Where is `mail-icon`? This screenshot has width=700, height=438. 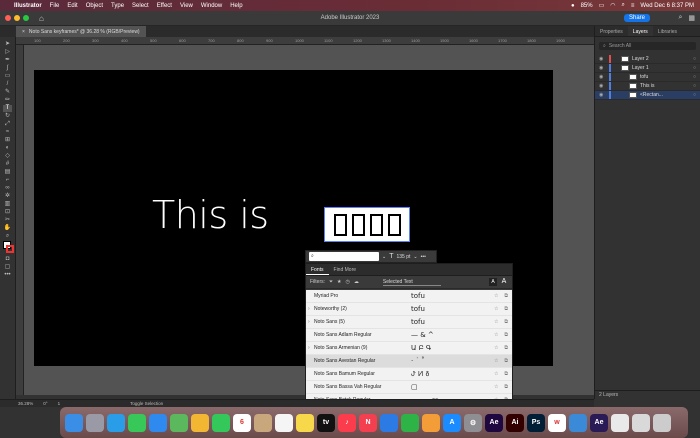 mail-icon is located at coordinates (158, 422).